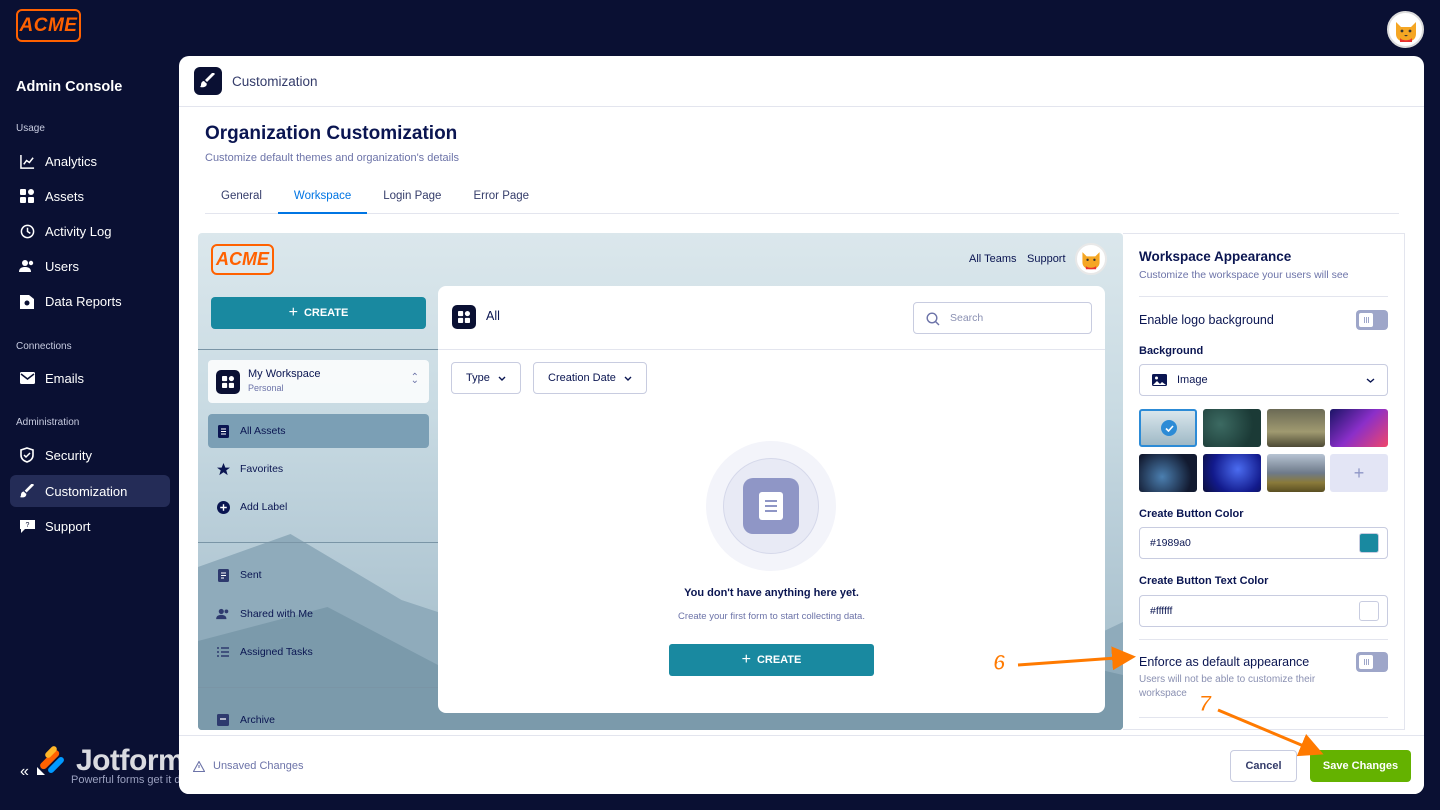 This screenshot has width=1440, height=810. I want to click on annotation-step-6: 6, so click(999, 663).